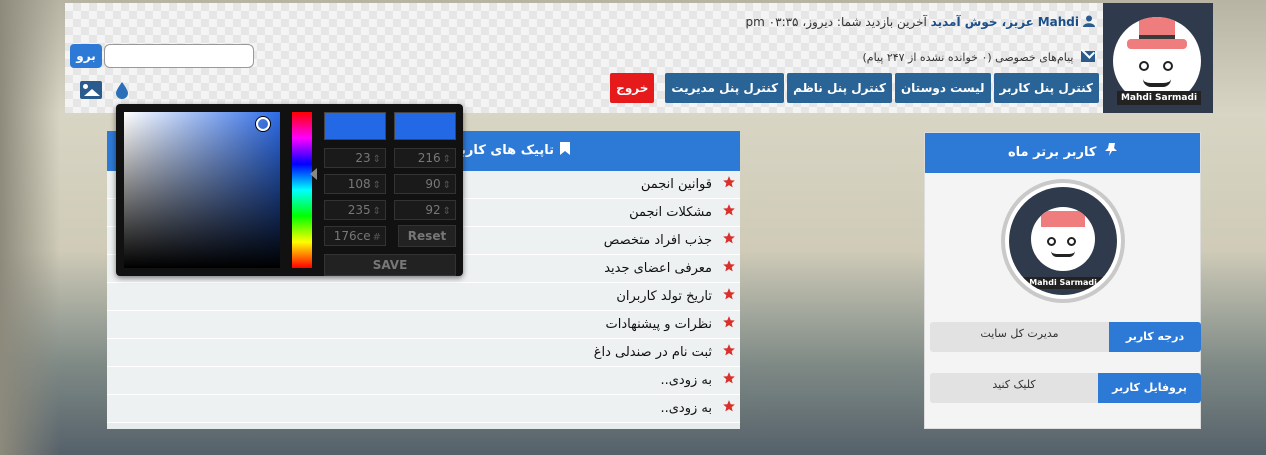 This screenshot has width=1266, height=455. What do you see at coordinates (1111, 149) in the screenshot?
I see `pin-icon` at bounding box center [1111, 149].